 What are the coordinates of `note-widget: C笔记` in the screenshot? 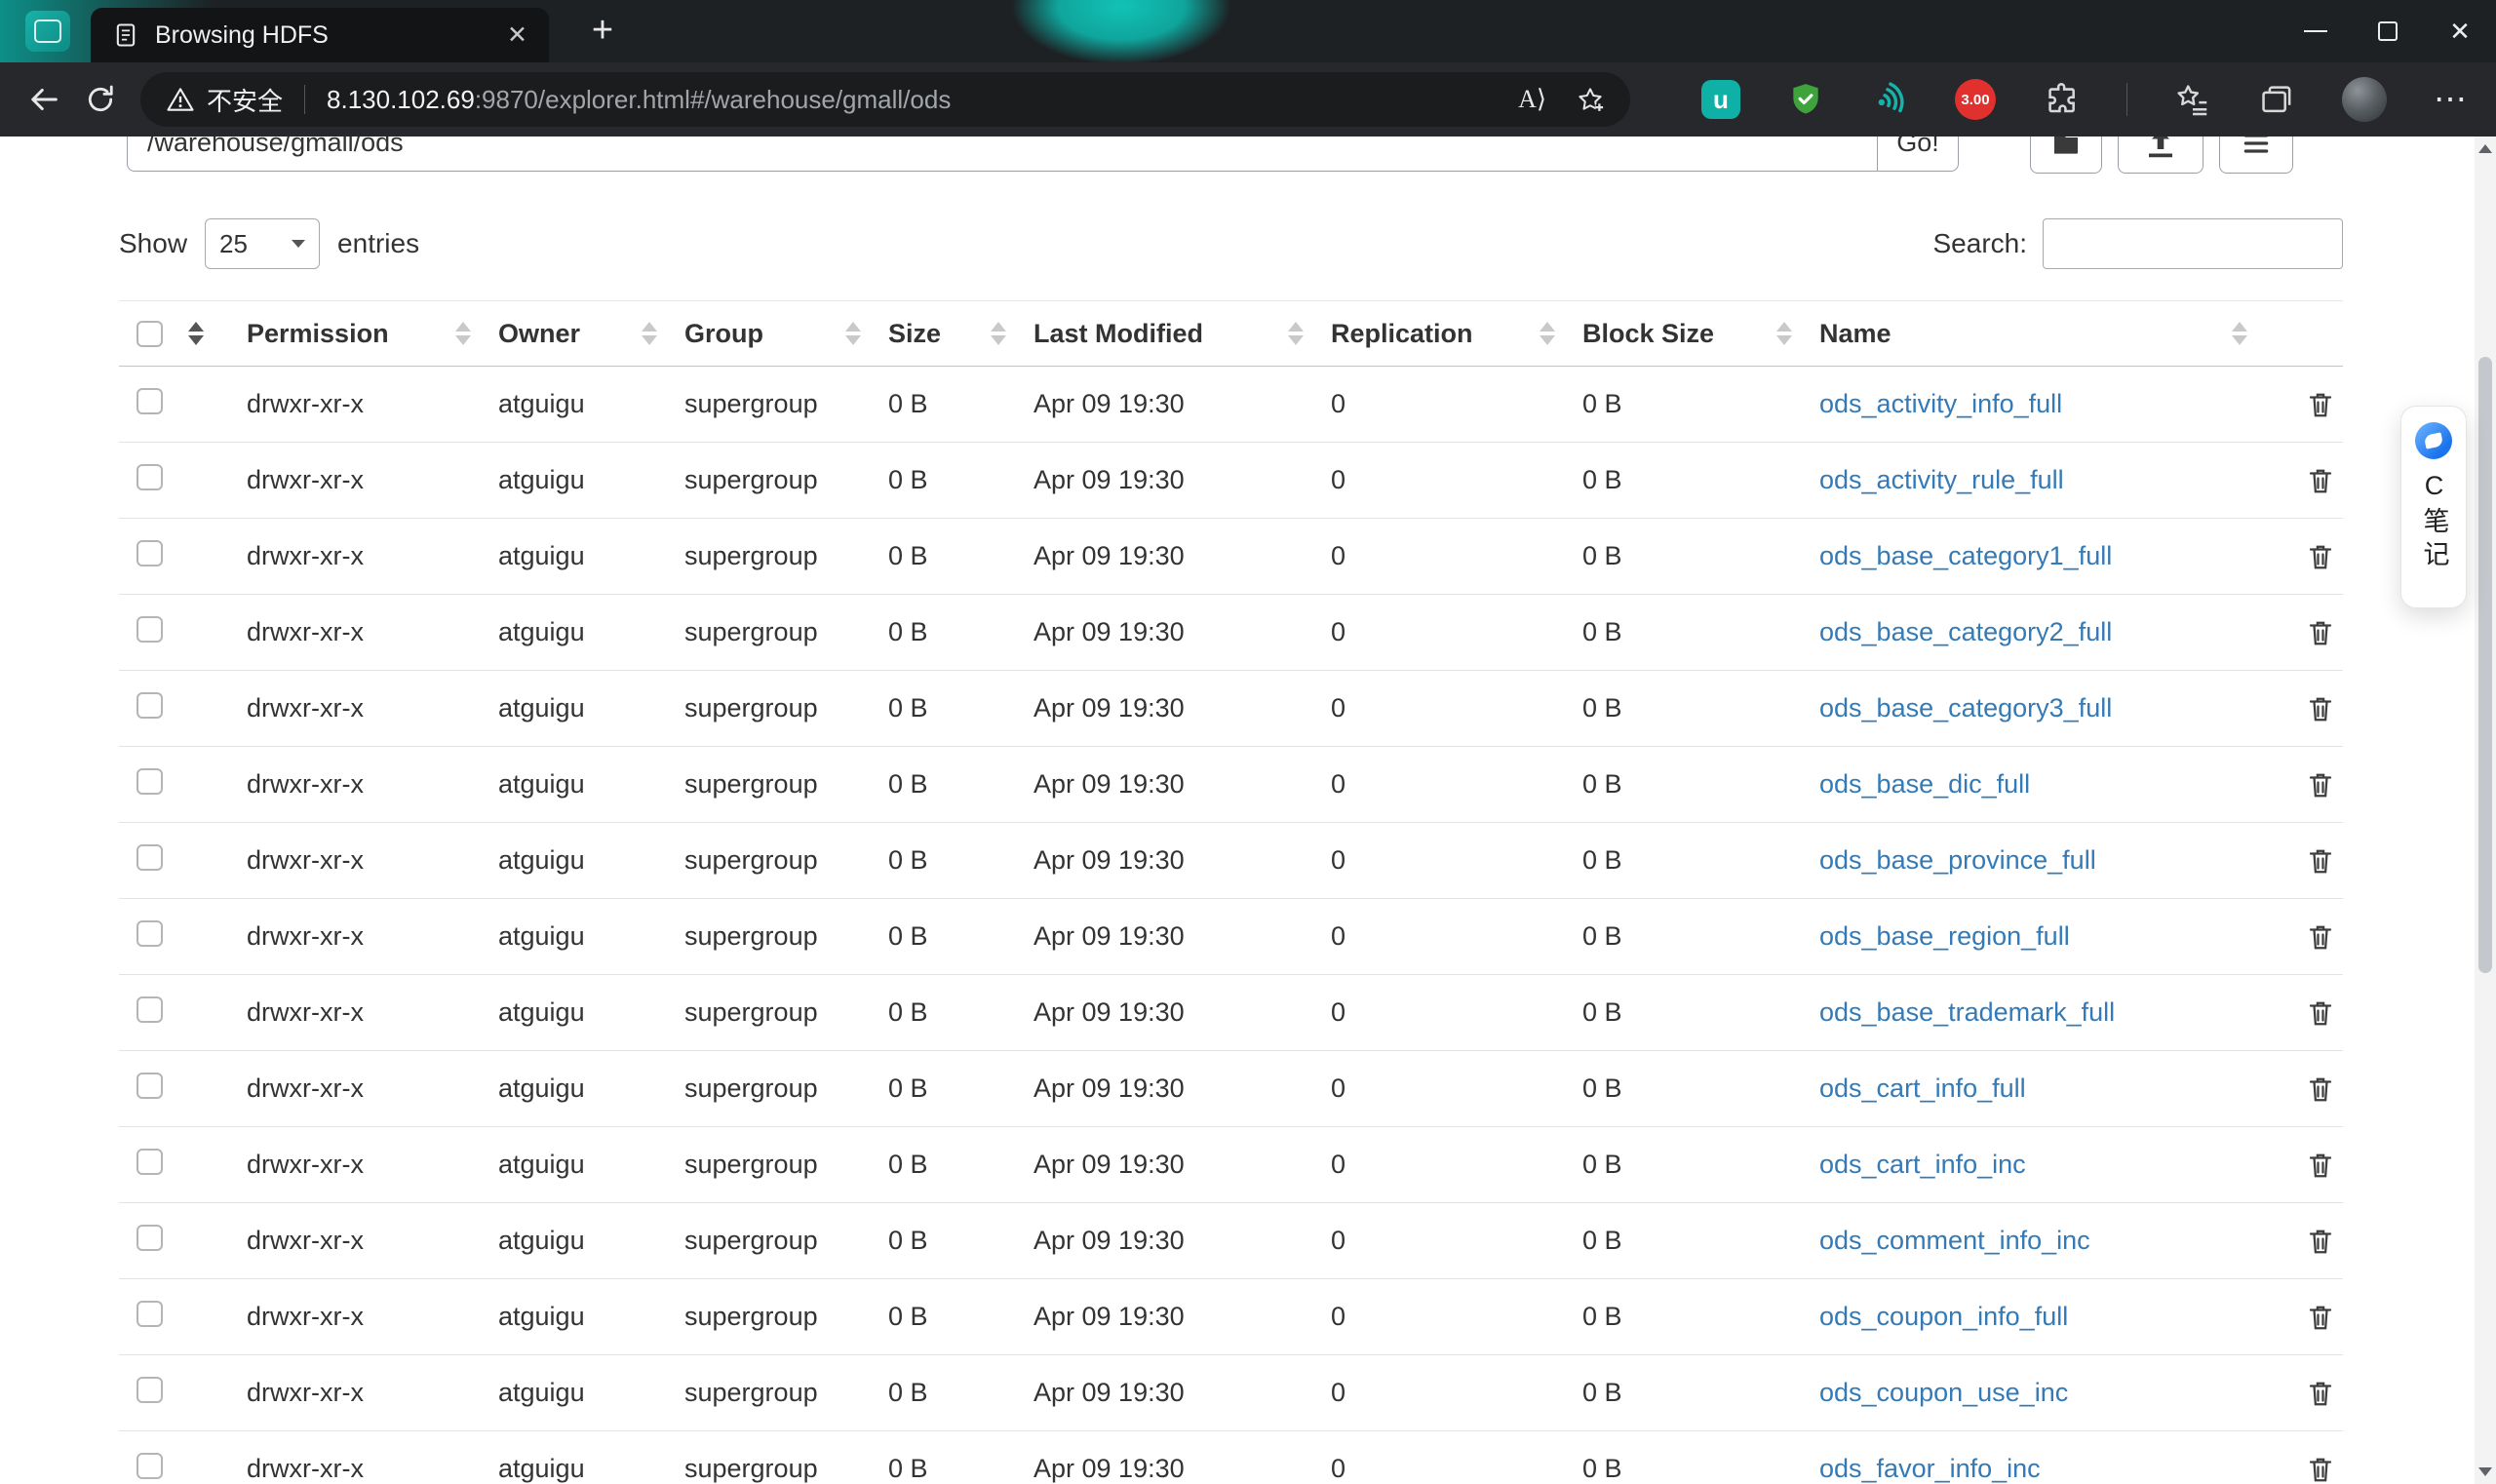 It's located at (2433, 507).